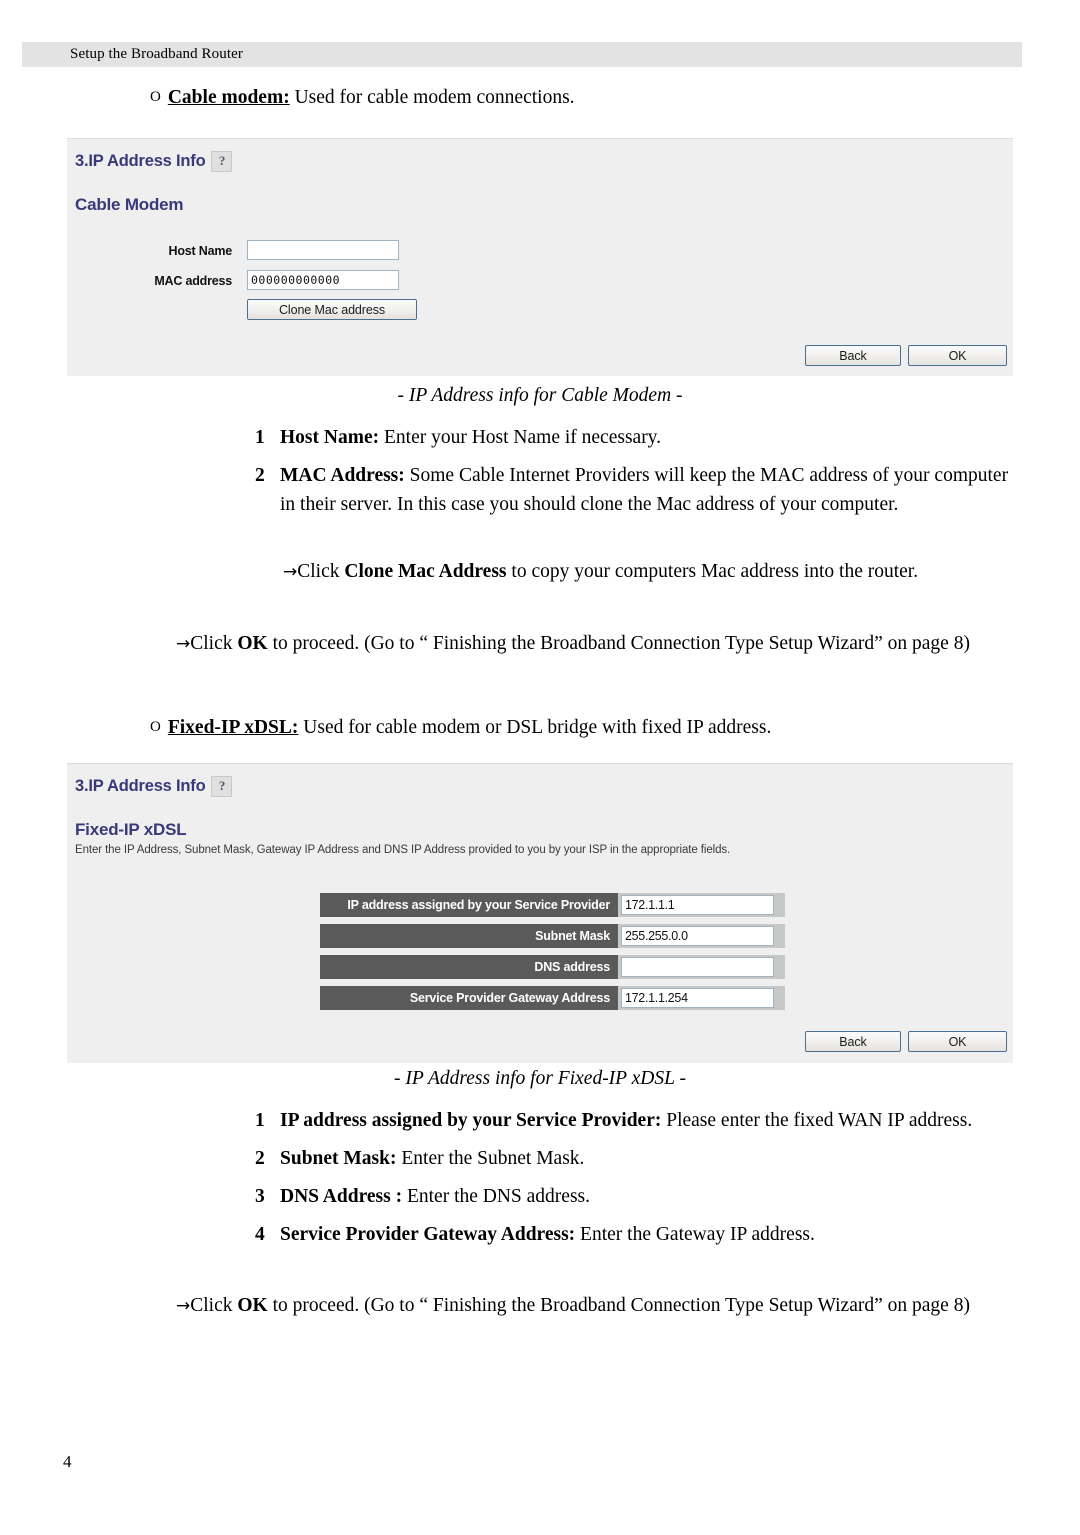 This screenshot has width=1080, height=1535. What do you see at coordinates (260, 1234) in the screenshot?
I see `list-number: 4` at bounding box center [260, 1234].